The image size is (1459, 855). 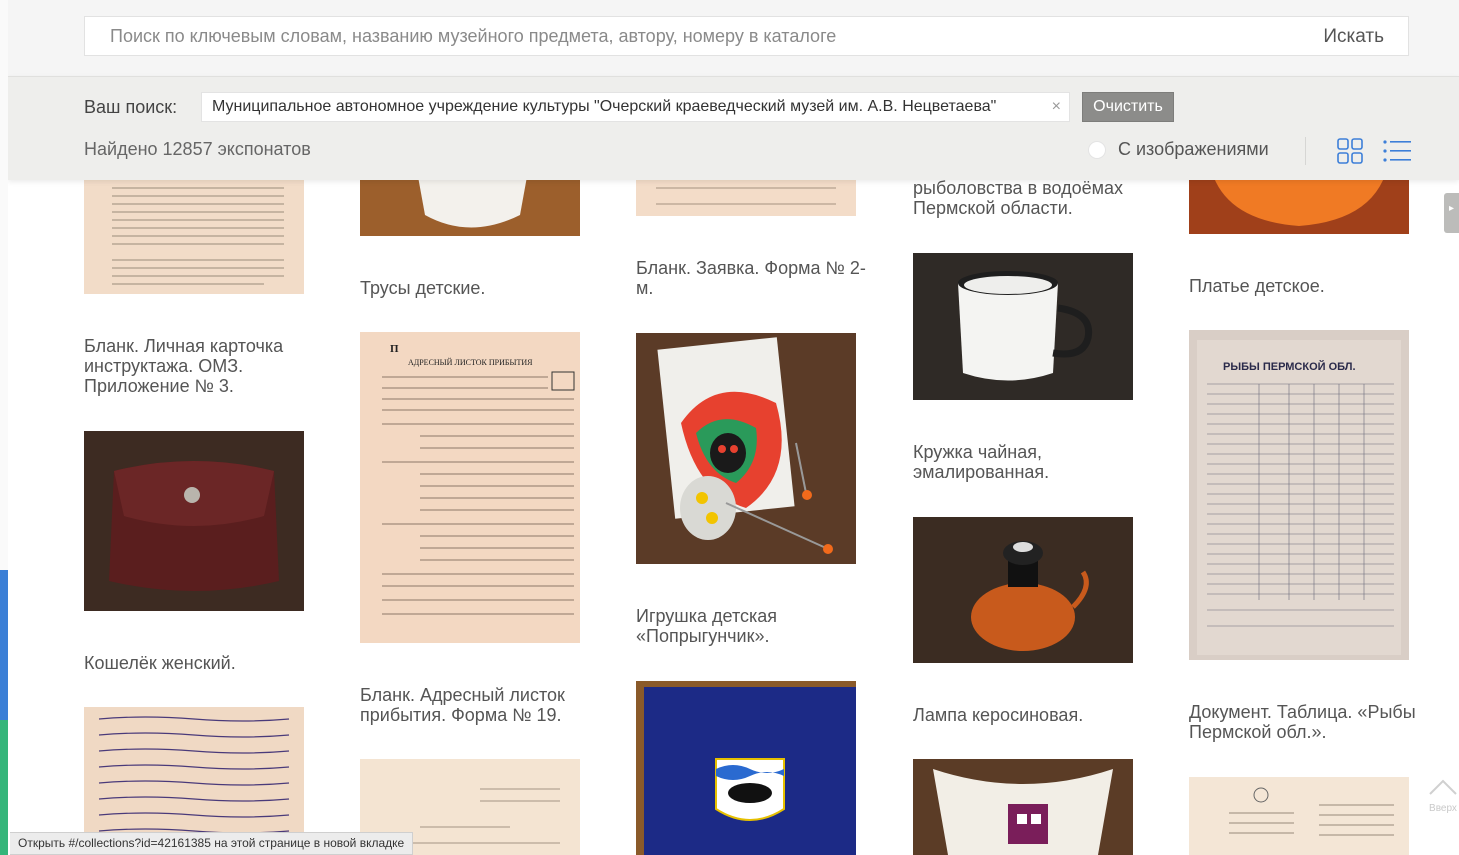 I want to click on left-accent-blue, so click(x=4, y=645).